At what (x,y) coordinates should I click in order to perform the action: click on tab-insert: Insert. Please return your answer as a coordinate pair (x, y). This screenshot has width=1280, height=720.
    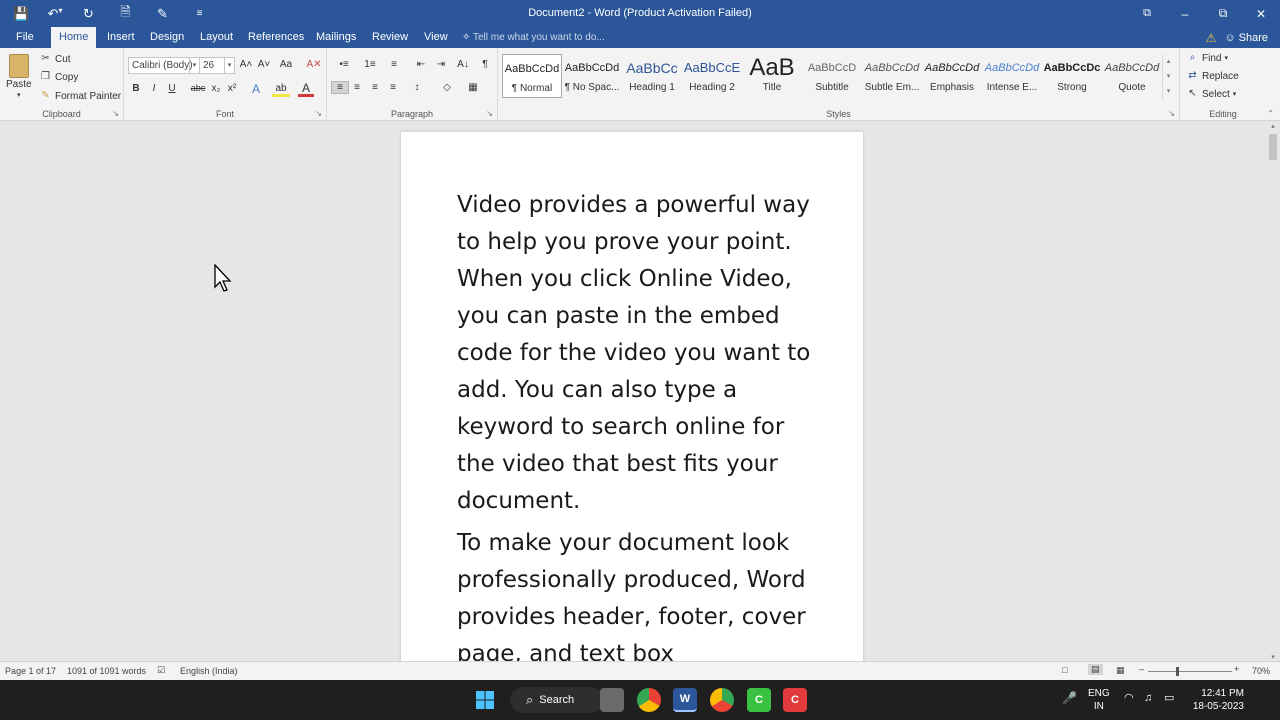
    Looking at the image, I should click on (121, 37).